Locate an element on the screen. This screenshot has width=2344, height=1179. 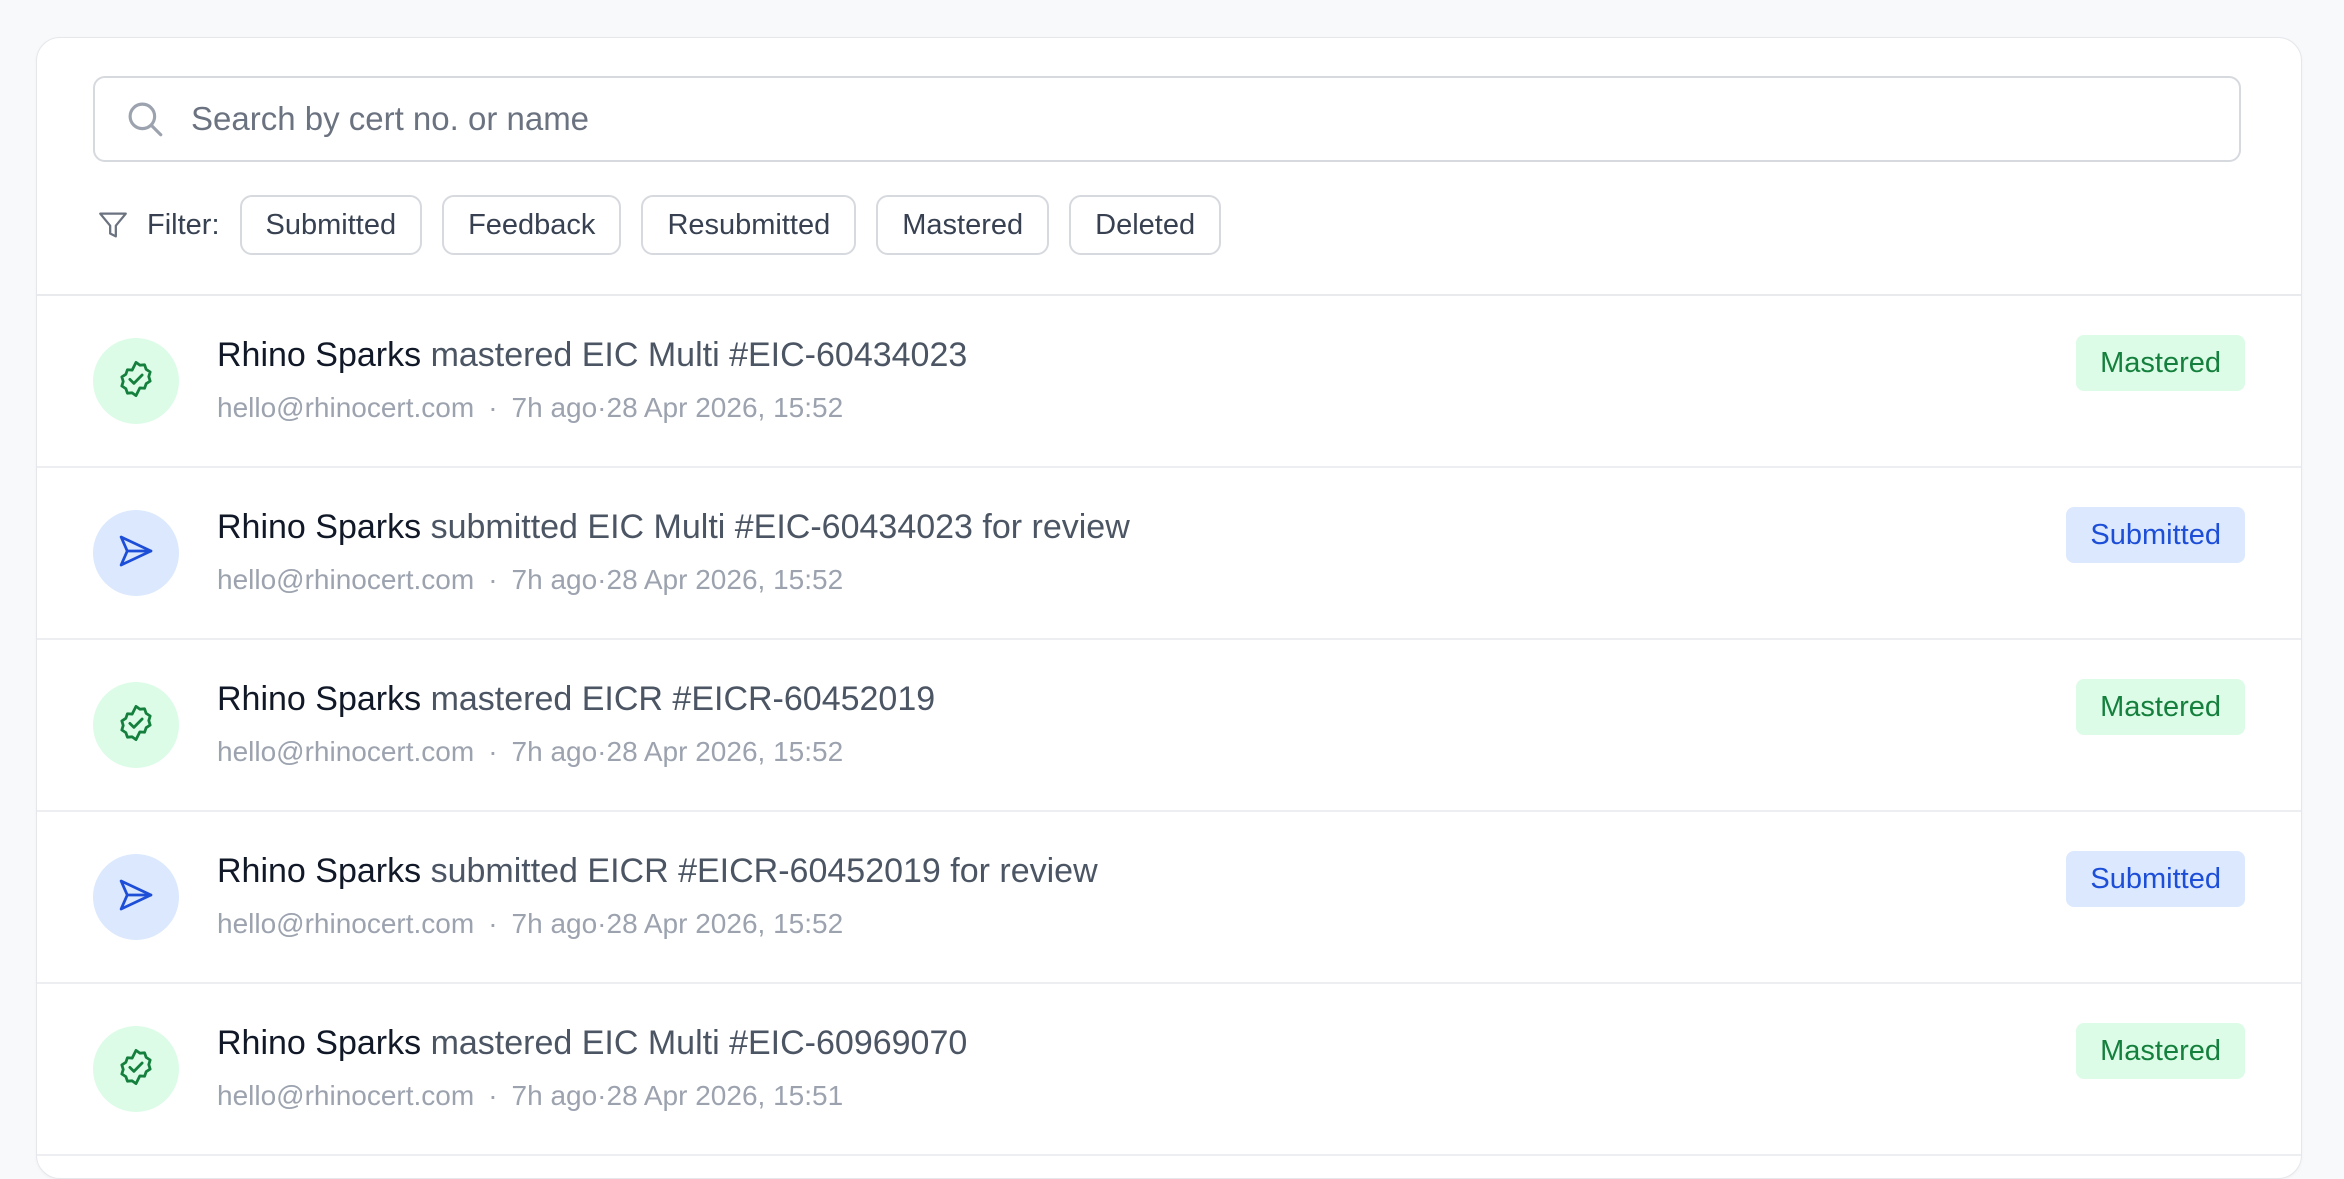
search-input is located at coordinates (1215, 119).